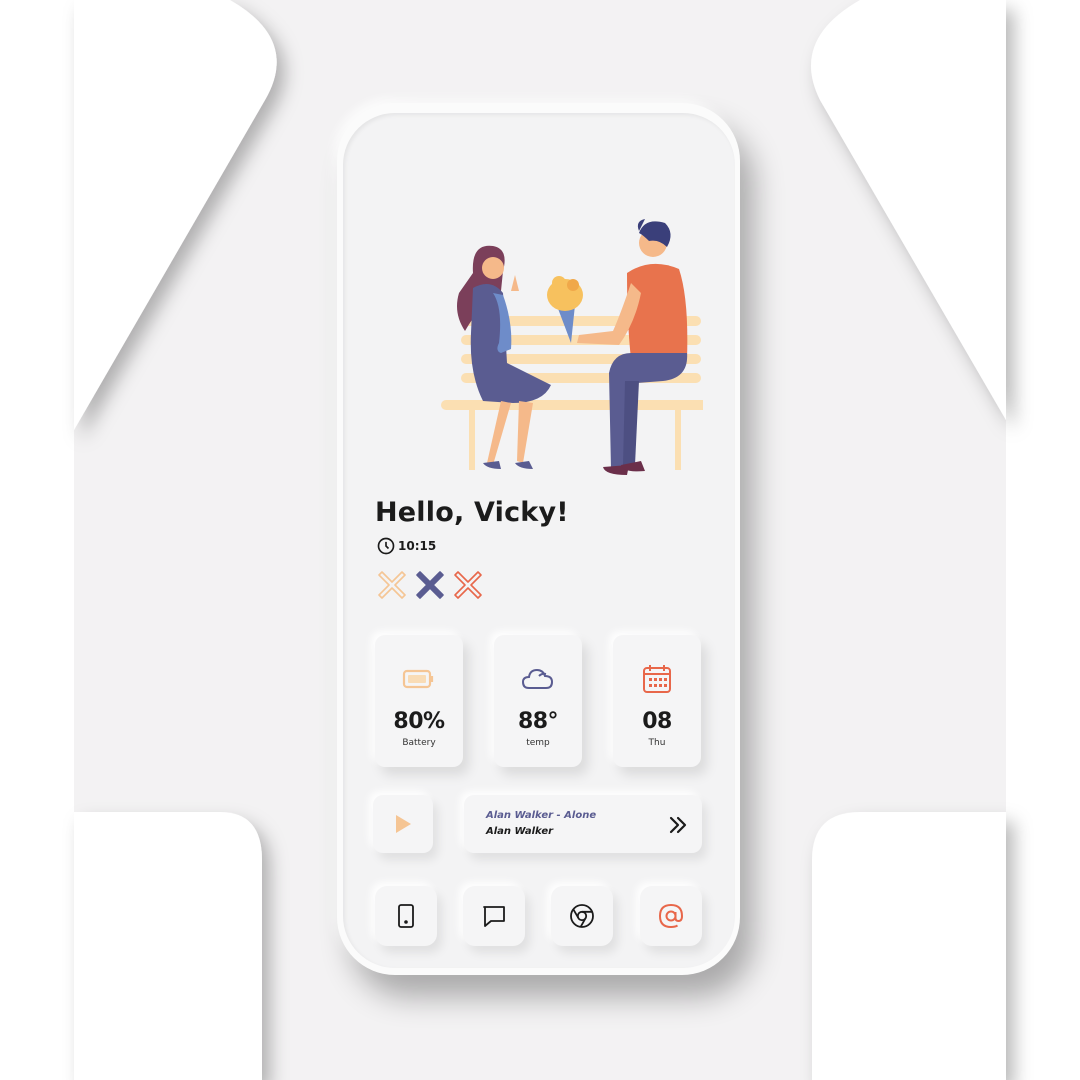  I want to click on at-sign-icon, so click(671, 916).